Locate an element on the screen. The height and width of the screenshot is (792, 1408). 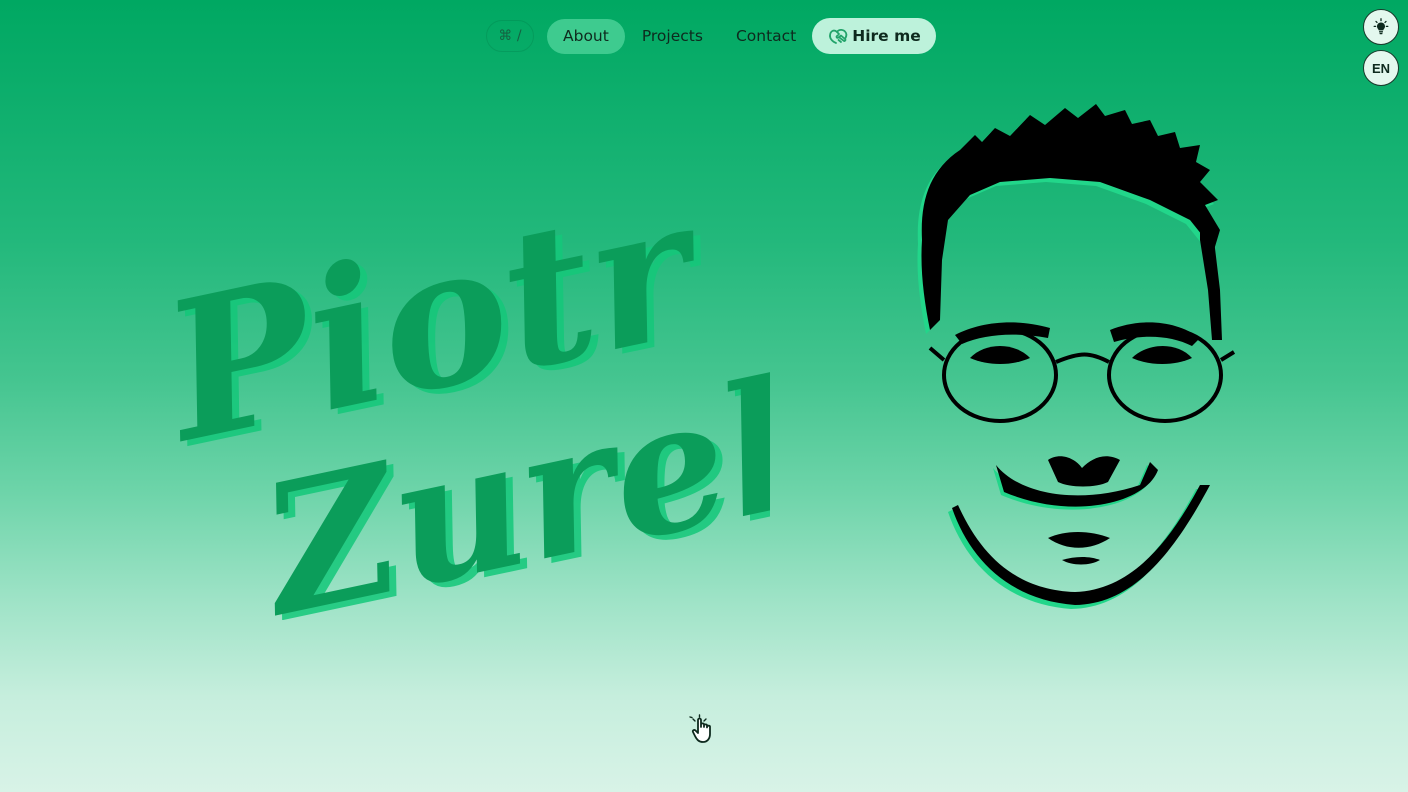
language-label: EN is located at coordinates (1381, 68).